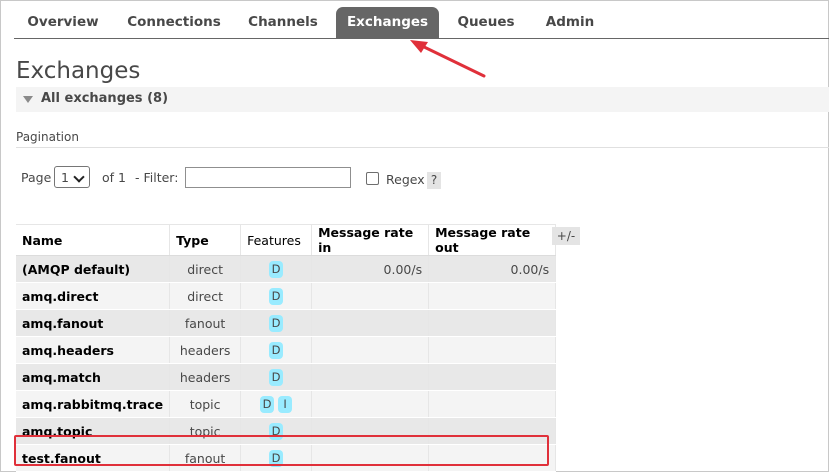 The image size is (829, 472). I want to click on exchange-name-link: amq.fanout, so click(93, 323).